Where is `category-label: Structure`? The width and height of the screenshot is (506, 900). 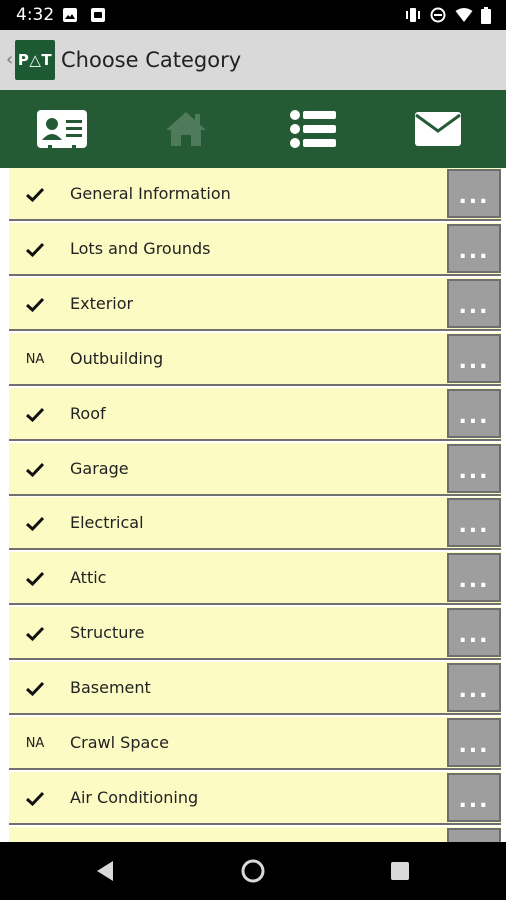 category-label: Structure is located at coordinates (107, 633).